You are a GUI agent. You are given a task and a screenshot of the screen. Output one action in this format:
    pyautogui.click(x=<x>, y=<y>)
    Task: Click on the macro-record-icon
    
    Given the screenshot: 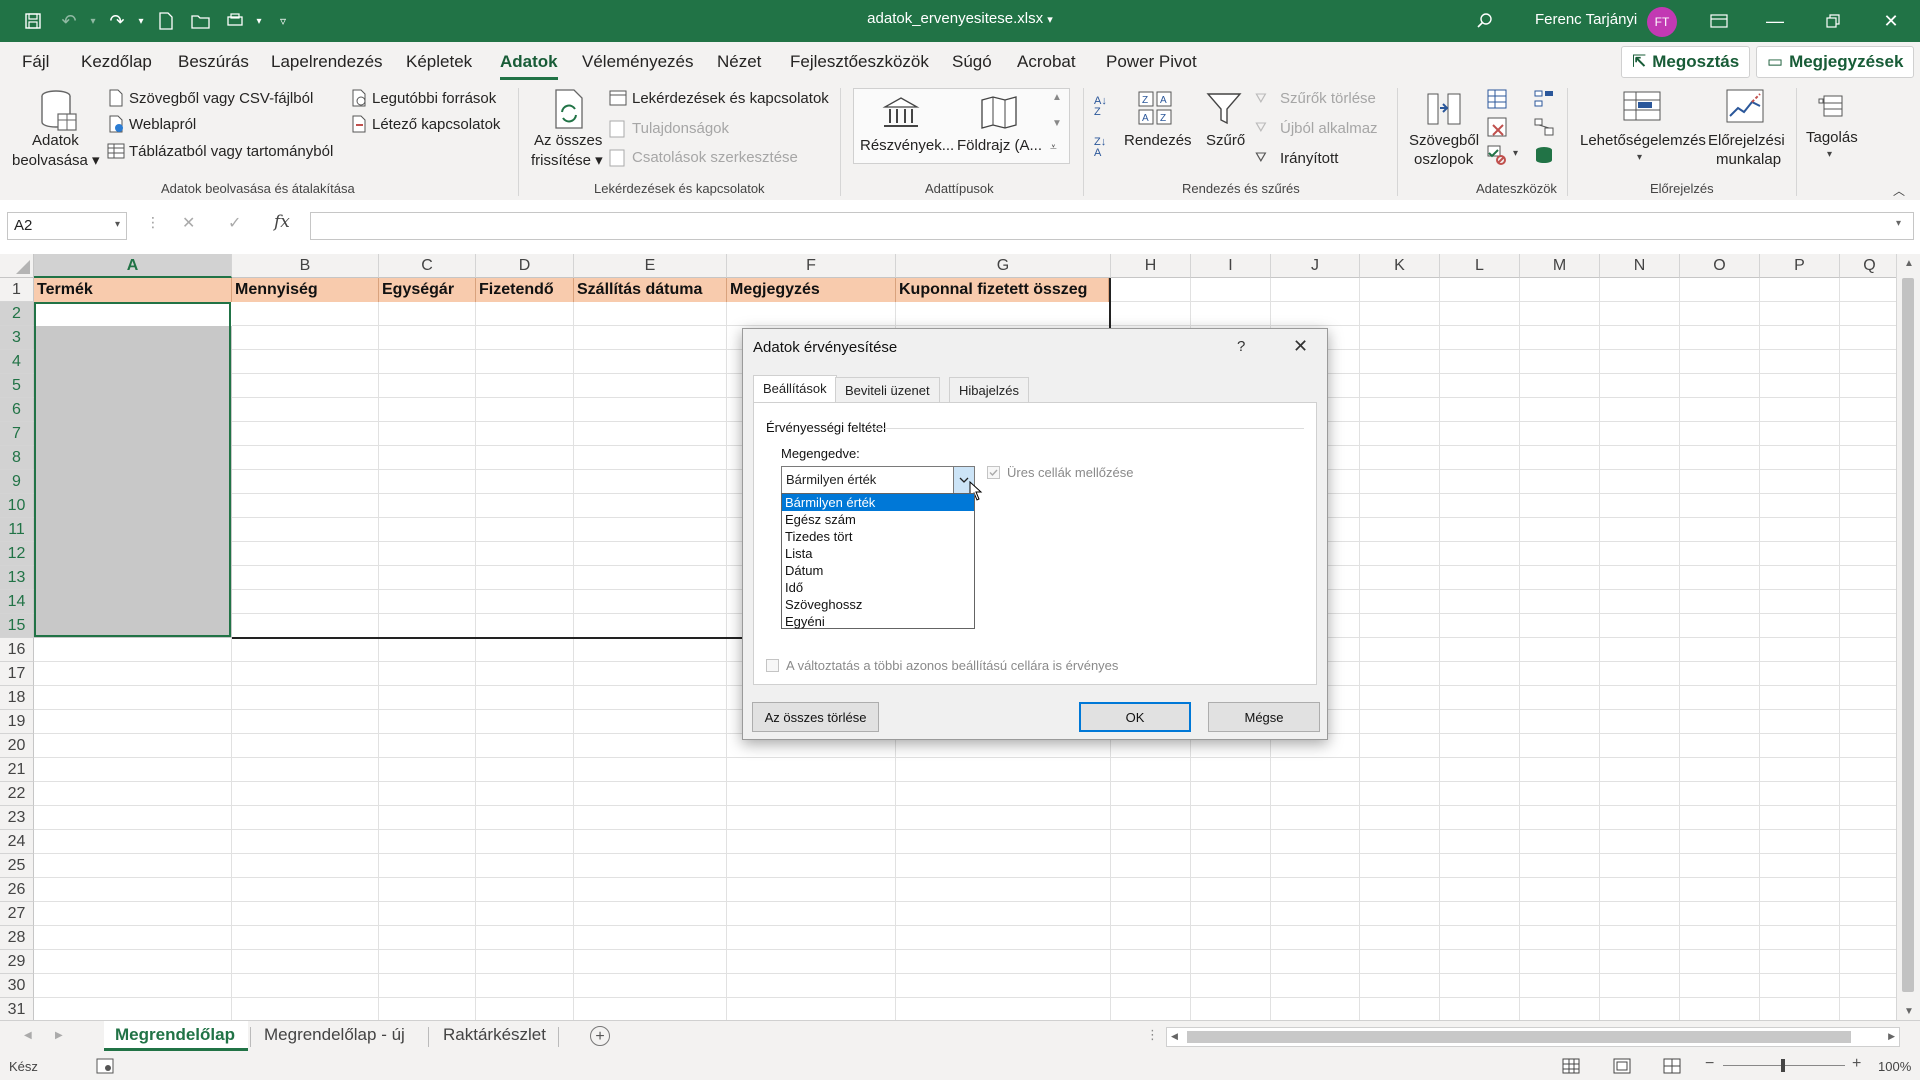 What is the action you would take?
    pyautogui.click(x=105, y=1067)
    